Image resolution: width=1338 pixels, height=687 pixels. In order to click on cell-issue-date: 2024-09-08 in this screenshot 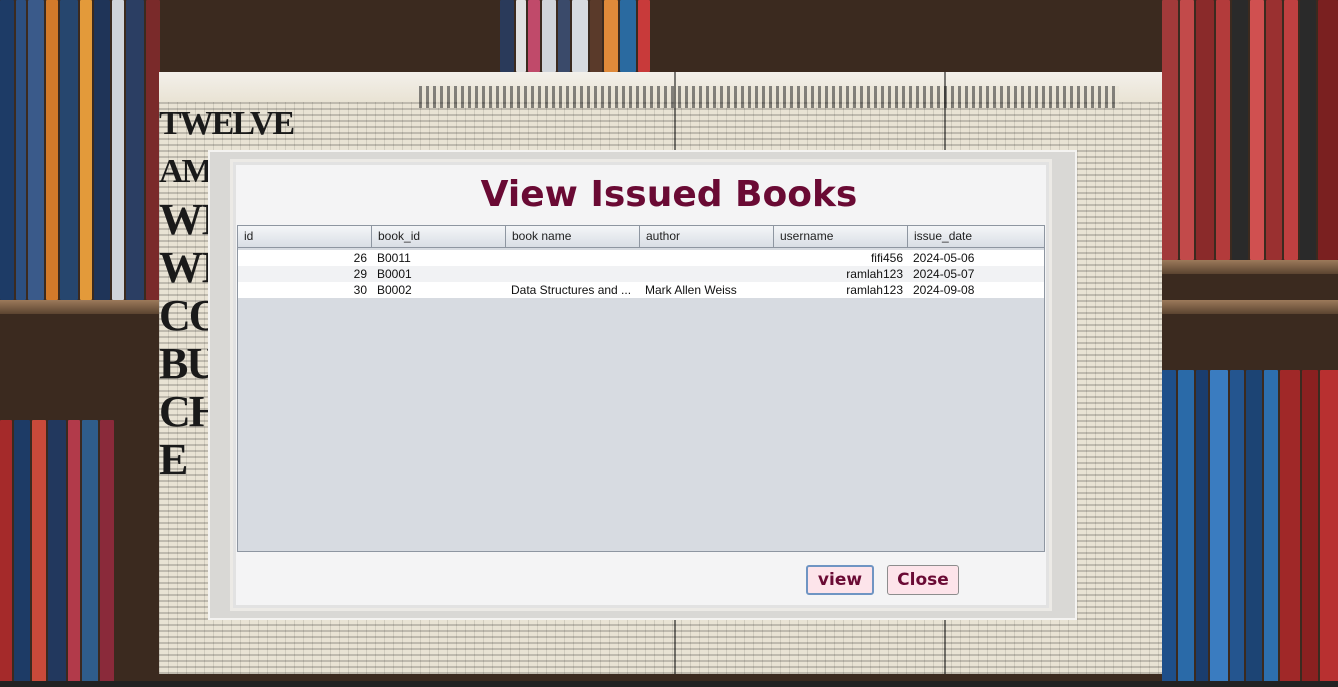, I will do `click(944, 290)`.